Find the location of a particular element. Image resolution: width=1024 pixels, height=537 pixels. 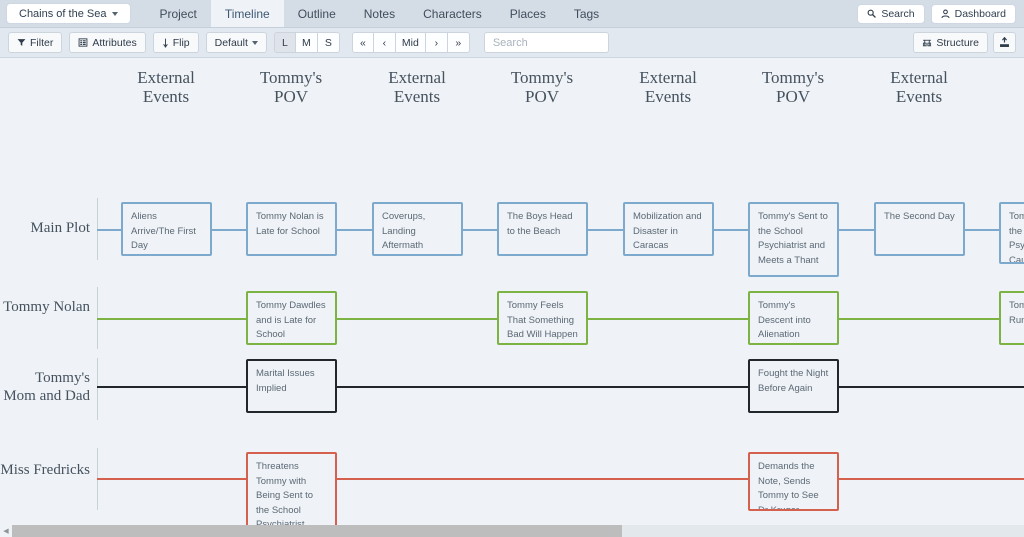

last-page-button: » is located at coordinates (458, 42).